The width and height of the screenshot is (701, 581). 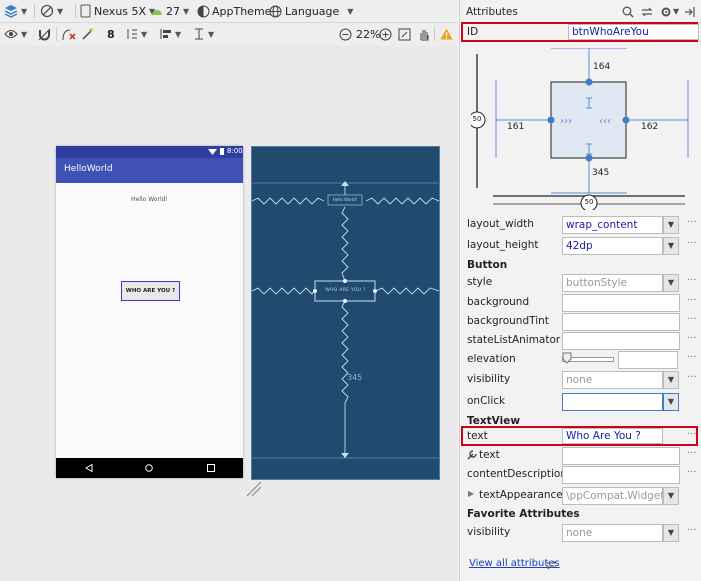 I want to click on orientation-icon: ▼, so click(x=51, y=11).